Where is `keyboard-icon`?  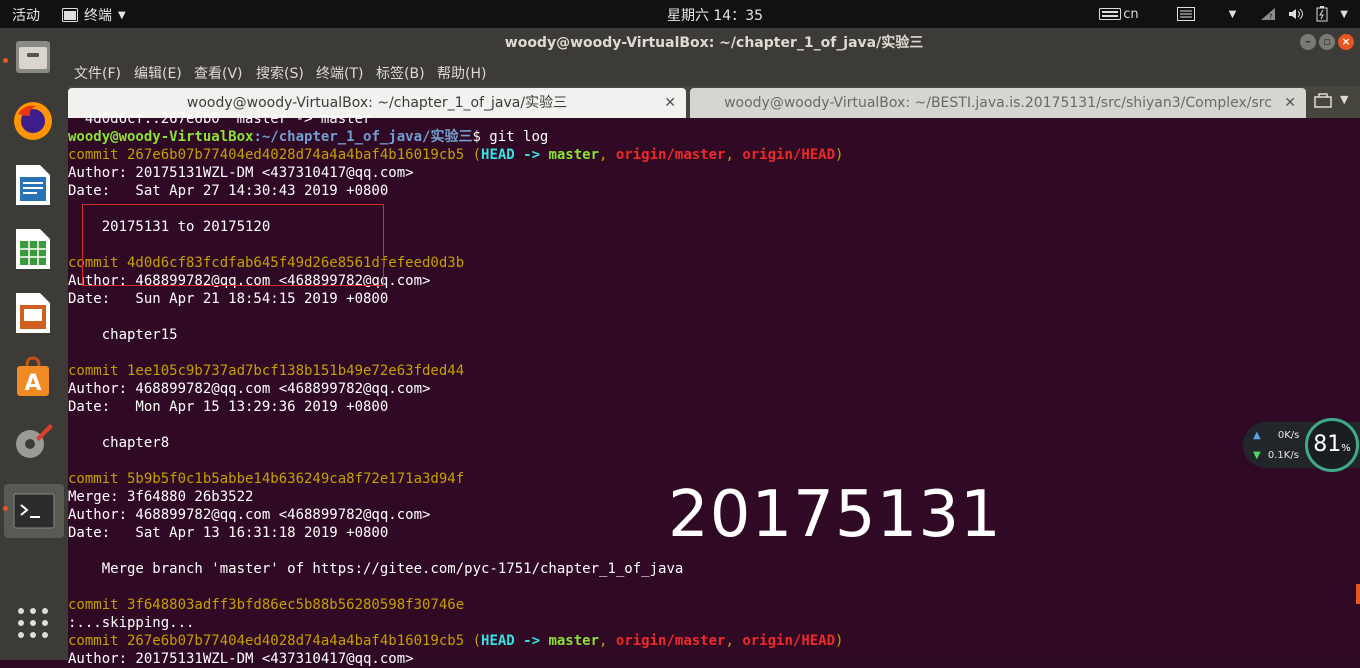 keyboard-icon is located at coordinates (1110, 14).